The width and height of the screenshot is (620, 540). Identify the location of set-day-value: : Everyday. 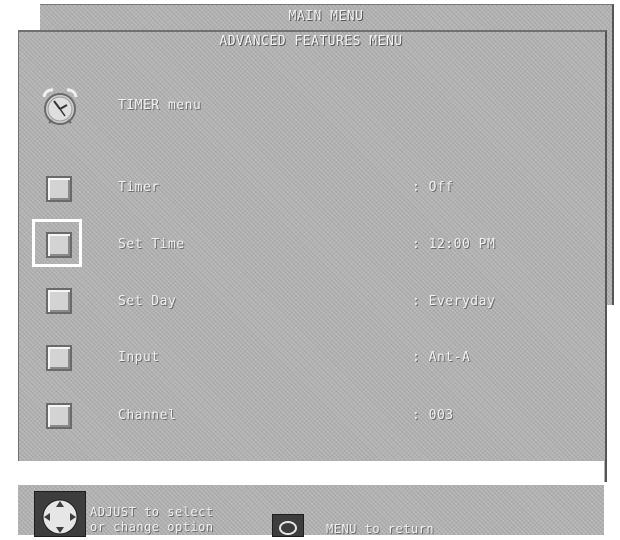
(453, 301).